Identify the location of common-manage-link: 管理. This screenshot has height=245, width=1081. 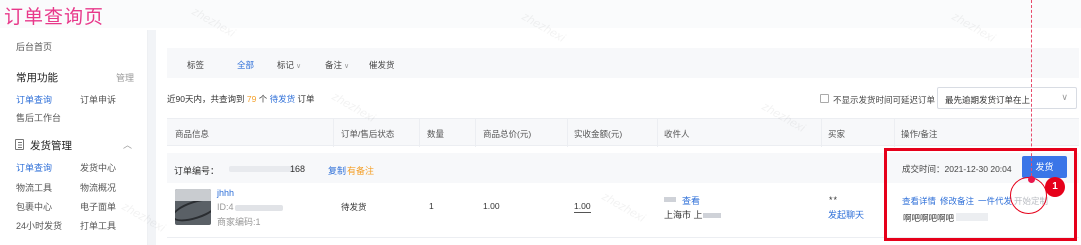
(125, 77).